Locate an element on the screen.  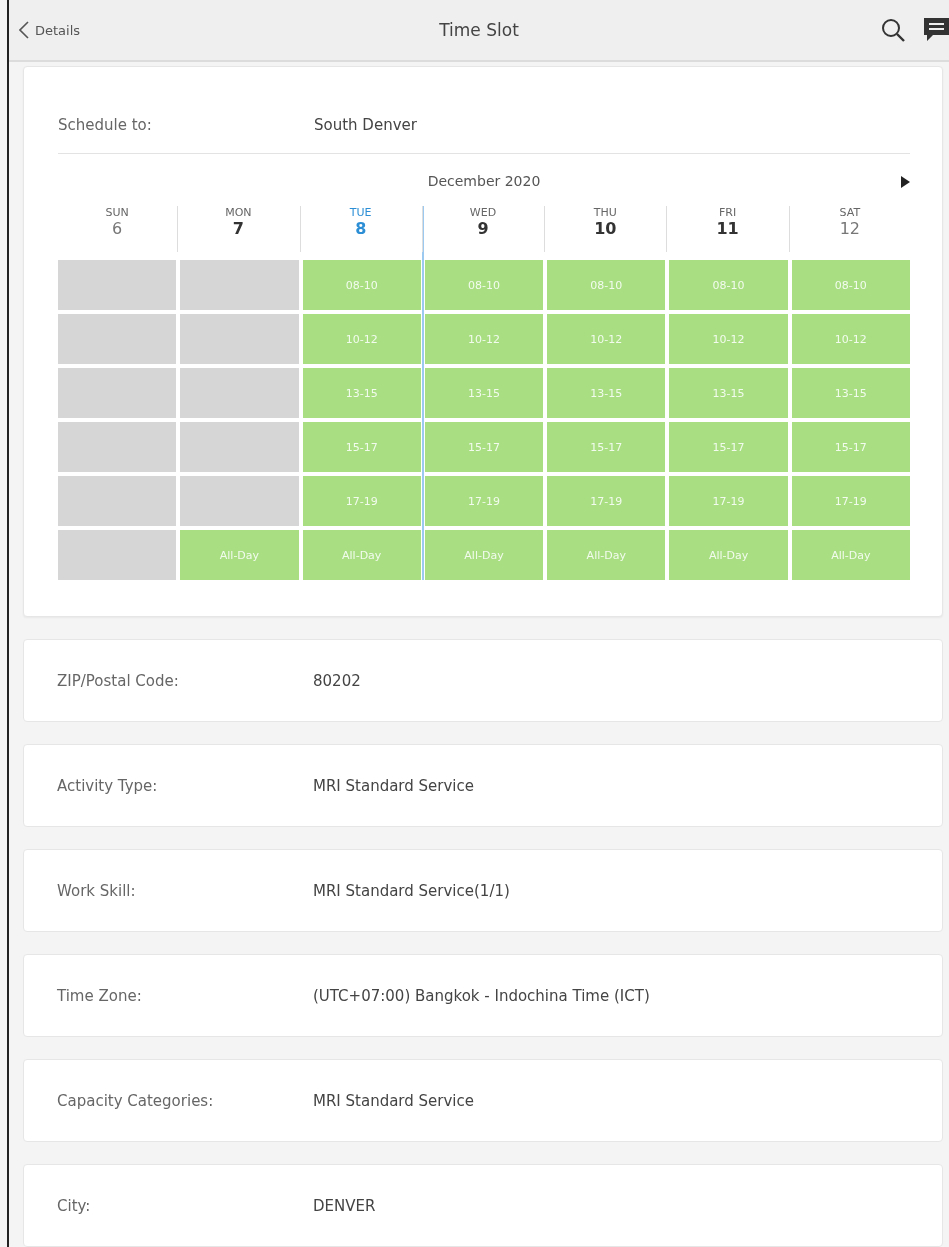
chat-icon is located at coordinates (936, 30).